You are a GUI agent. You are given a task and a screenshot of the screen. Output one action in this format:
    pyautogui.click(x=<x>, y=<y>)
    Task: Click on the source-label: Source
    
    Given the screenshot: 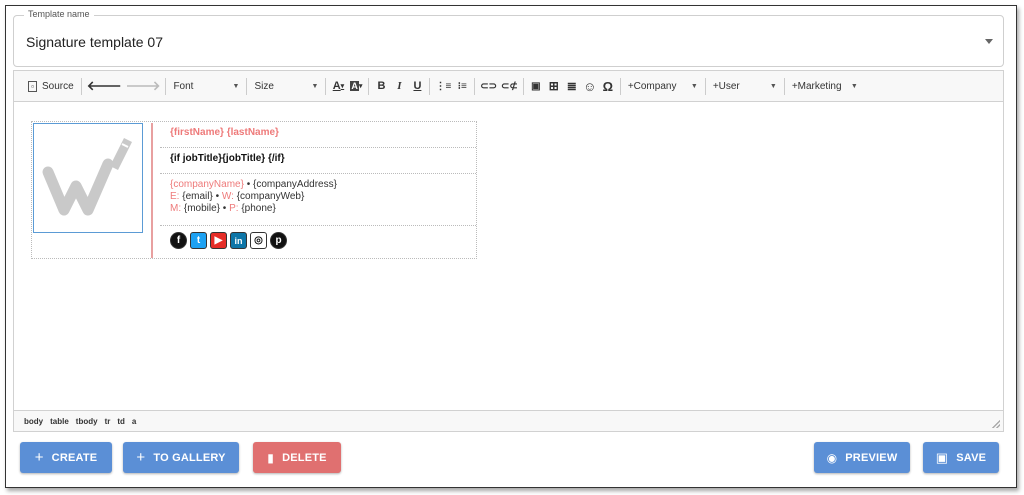 What is the action you would take?
    pyautogui.click(x=58, y=86)
    